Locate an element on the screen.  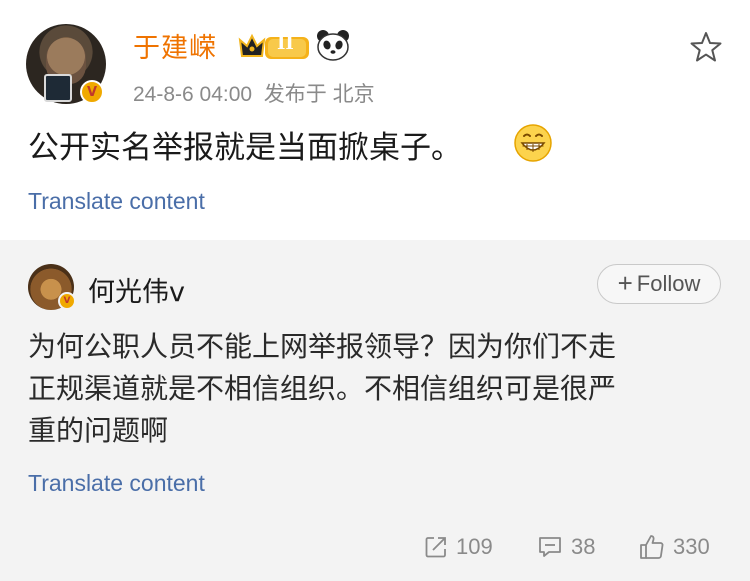
repost-author-name: 何光伟v is located at coordinates (136, 289).